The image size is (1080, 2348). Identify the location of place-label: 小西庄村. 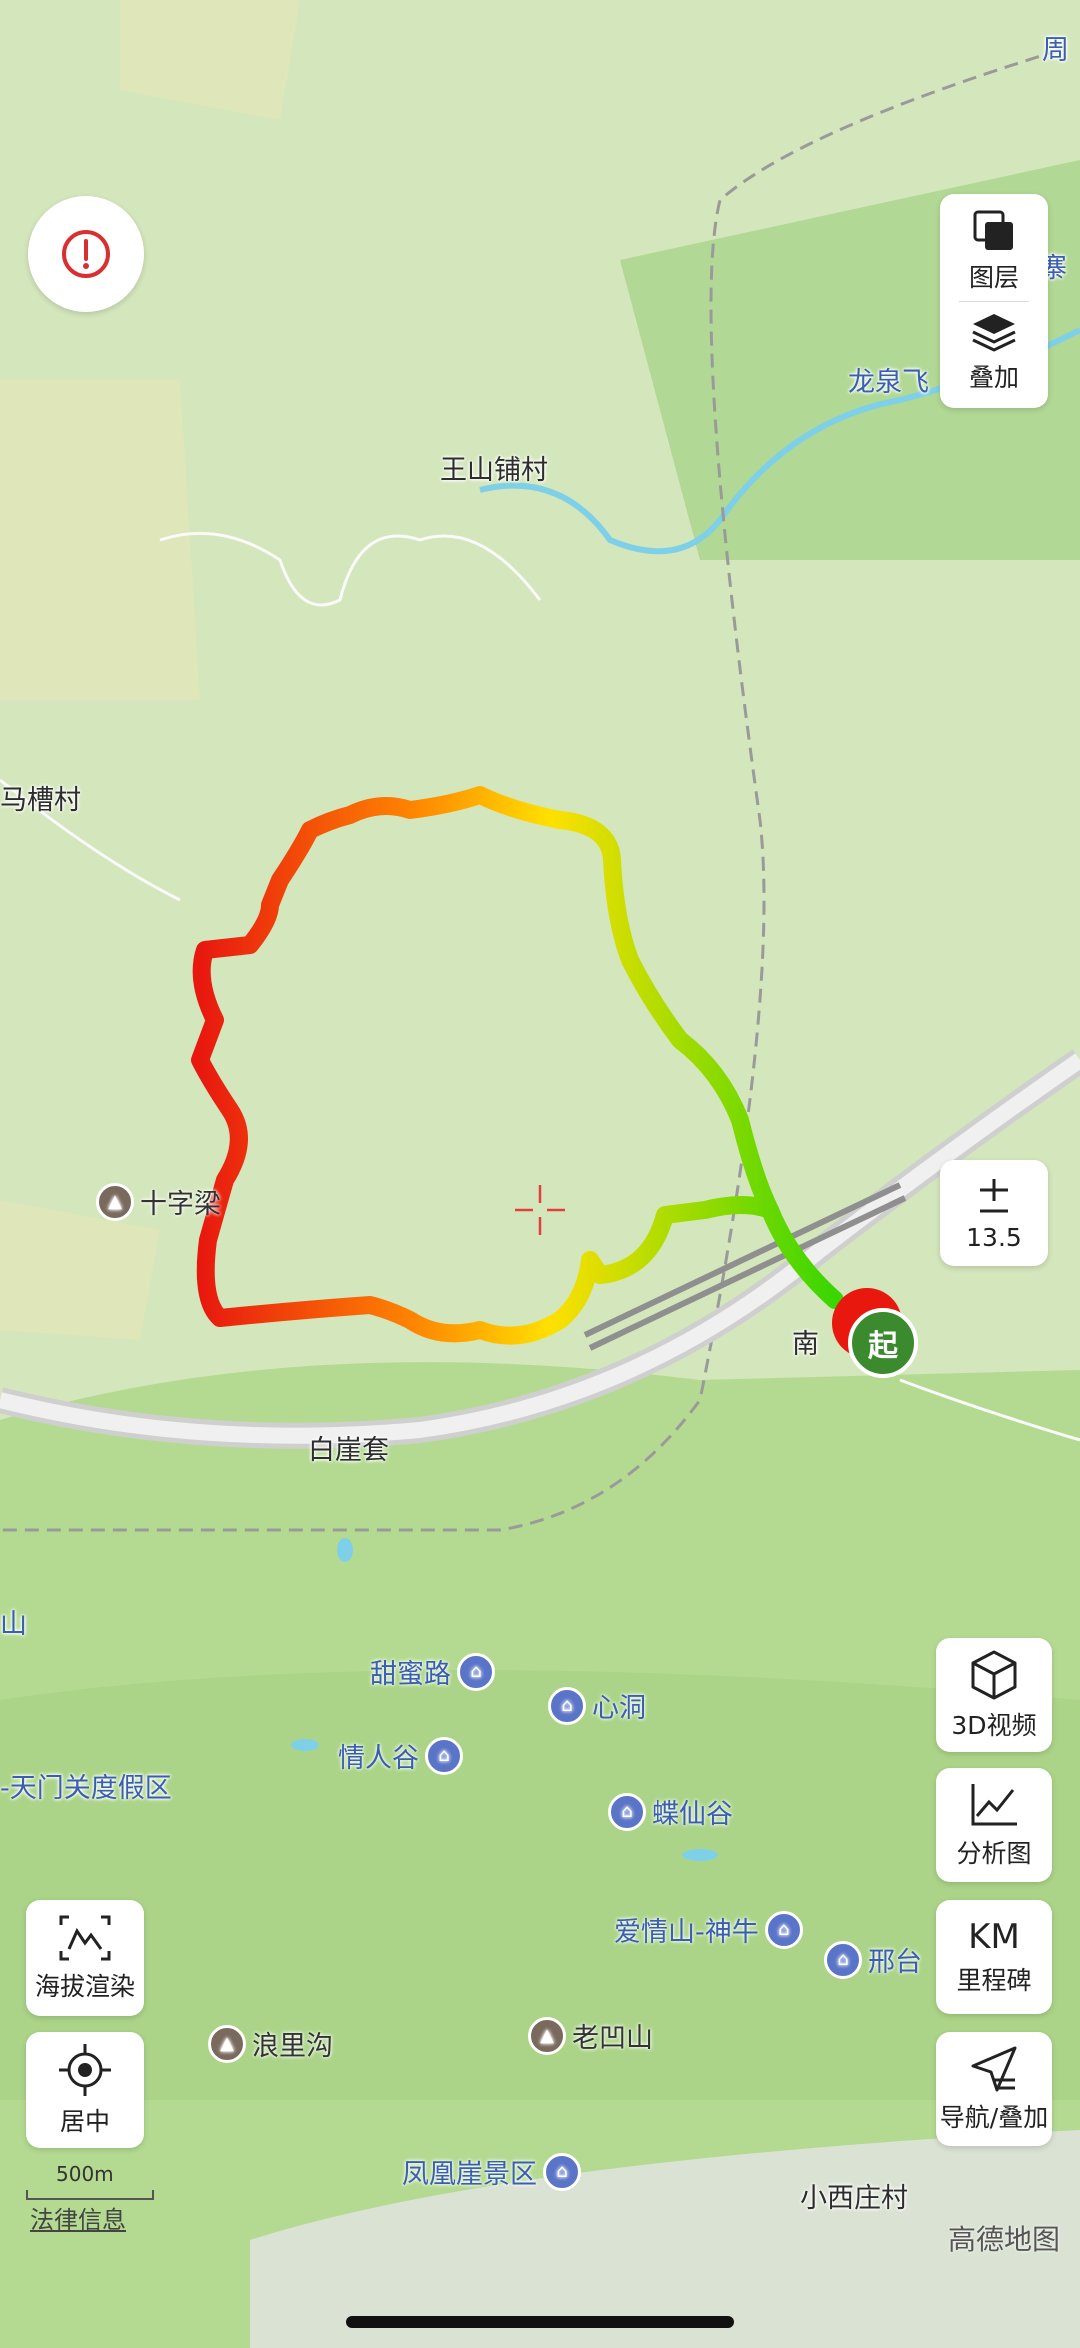
(854, 2198).